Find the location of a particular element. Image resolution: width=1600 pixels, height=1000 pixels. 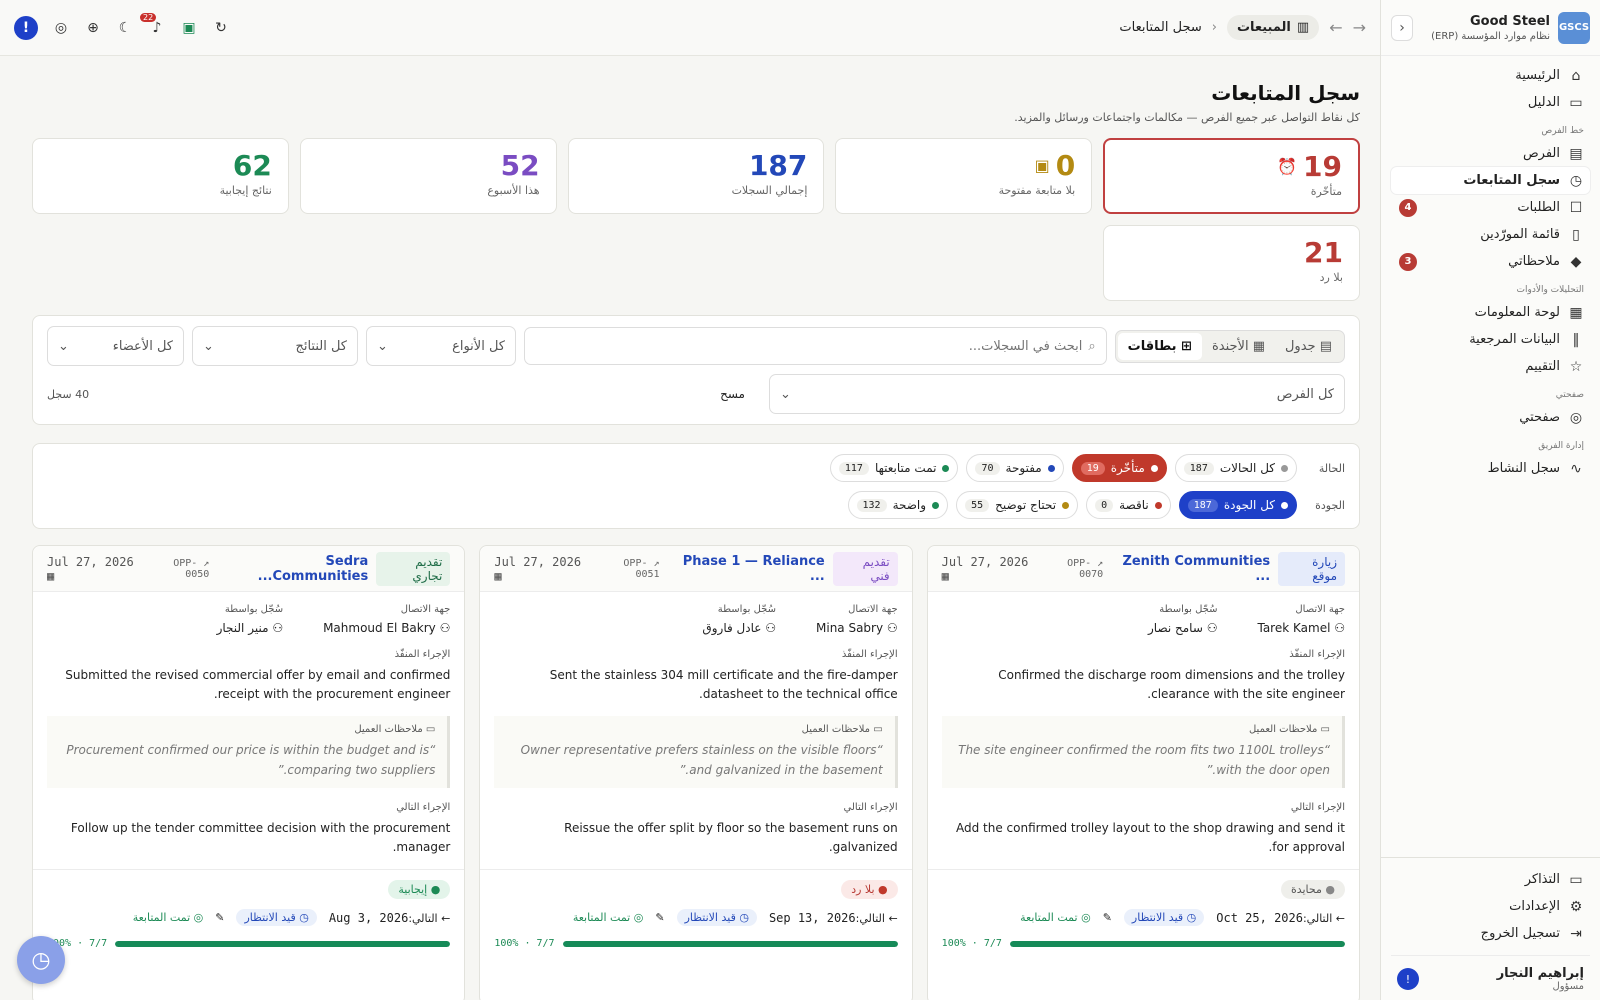

arrow-icon: ← is located at coordinates (1338, 918).